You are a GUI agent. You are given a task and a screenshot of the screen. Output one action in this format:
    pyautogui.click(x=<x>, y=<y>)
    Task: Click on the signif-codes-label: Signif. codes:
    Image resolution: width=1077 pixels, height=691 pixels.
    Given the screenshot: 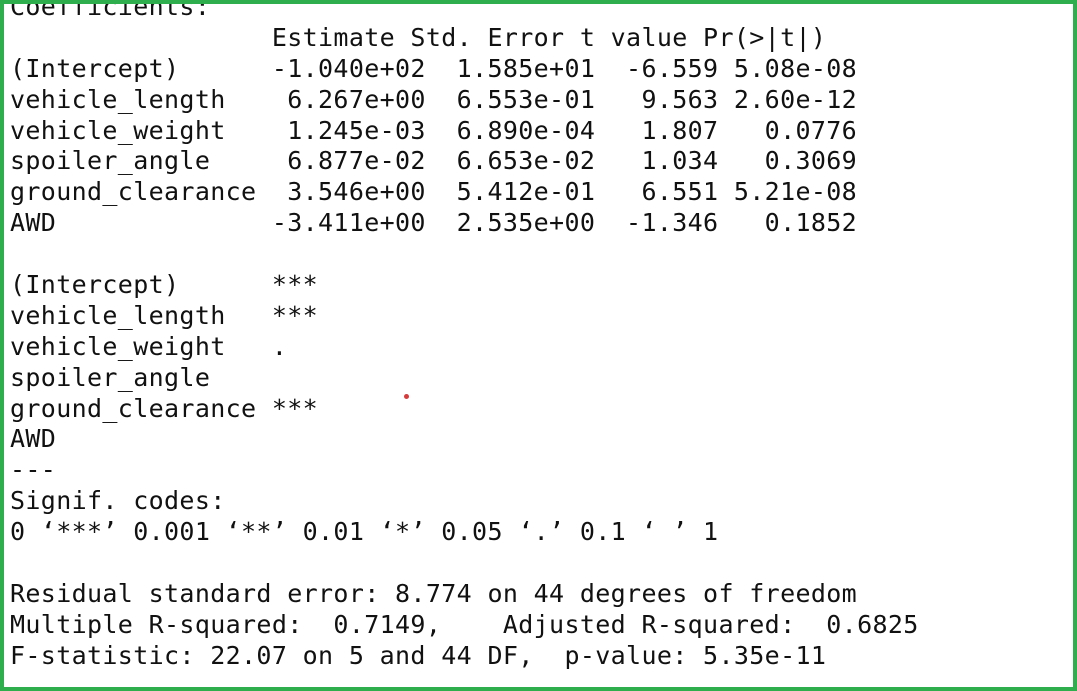 What is the action you would take?
    pyautogui.click(x=118, y=501)
    